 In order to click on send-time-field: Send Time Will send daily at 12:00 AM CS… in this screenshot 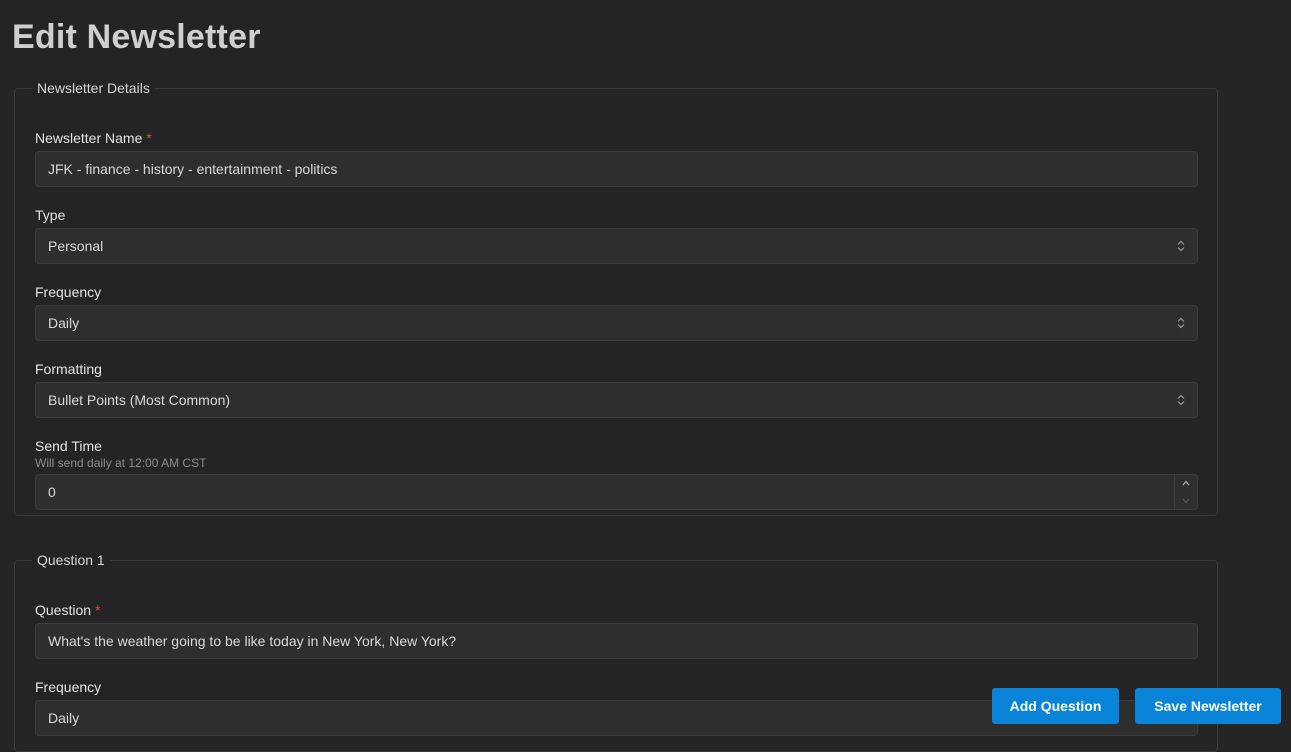, I will do `click(616, 473)`.